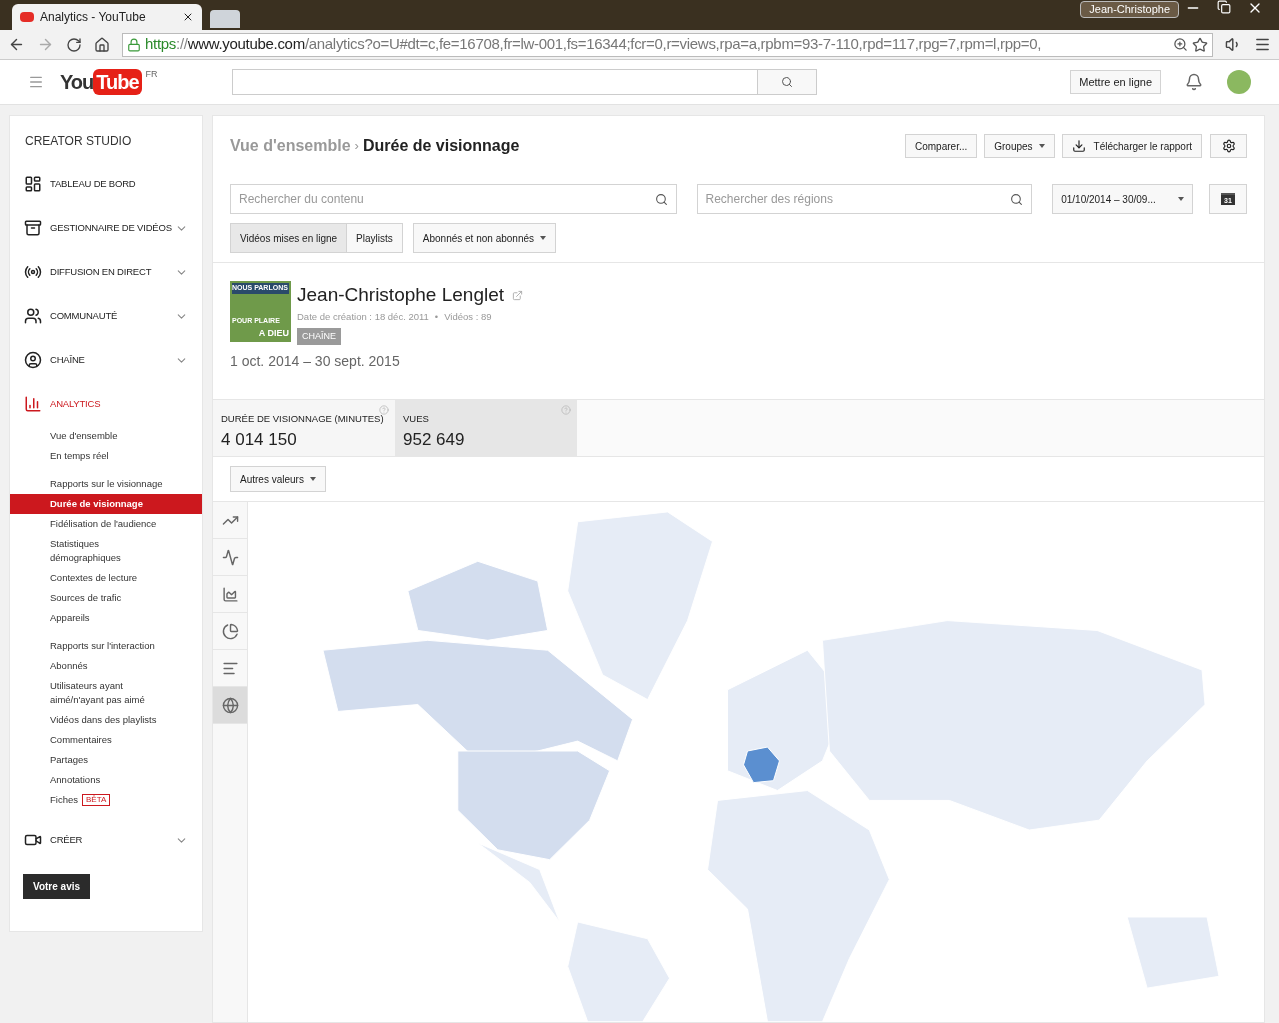 The width and height of the screenshot is (1279, 1023). Describe the element at coordinates (289, 238) in the screenshot. I see `content-tab: Vidéos mises en ligne` at that location.